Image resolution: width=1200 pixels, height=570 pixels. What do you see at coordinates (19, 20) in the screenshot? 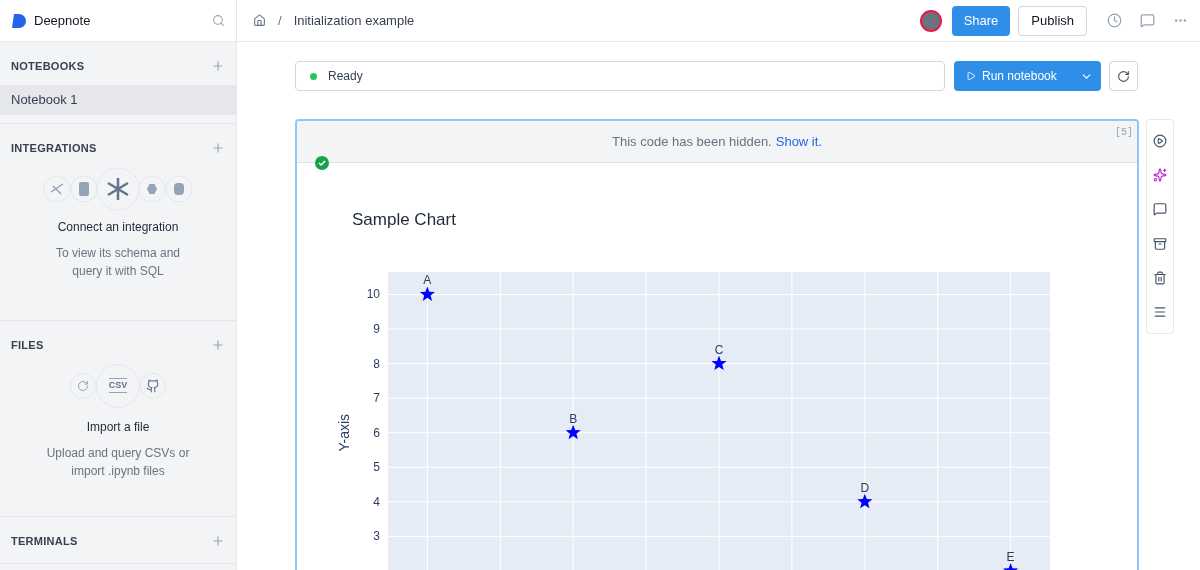
I see `app-logo` at bounding box center [19, 20].